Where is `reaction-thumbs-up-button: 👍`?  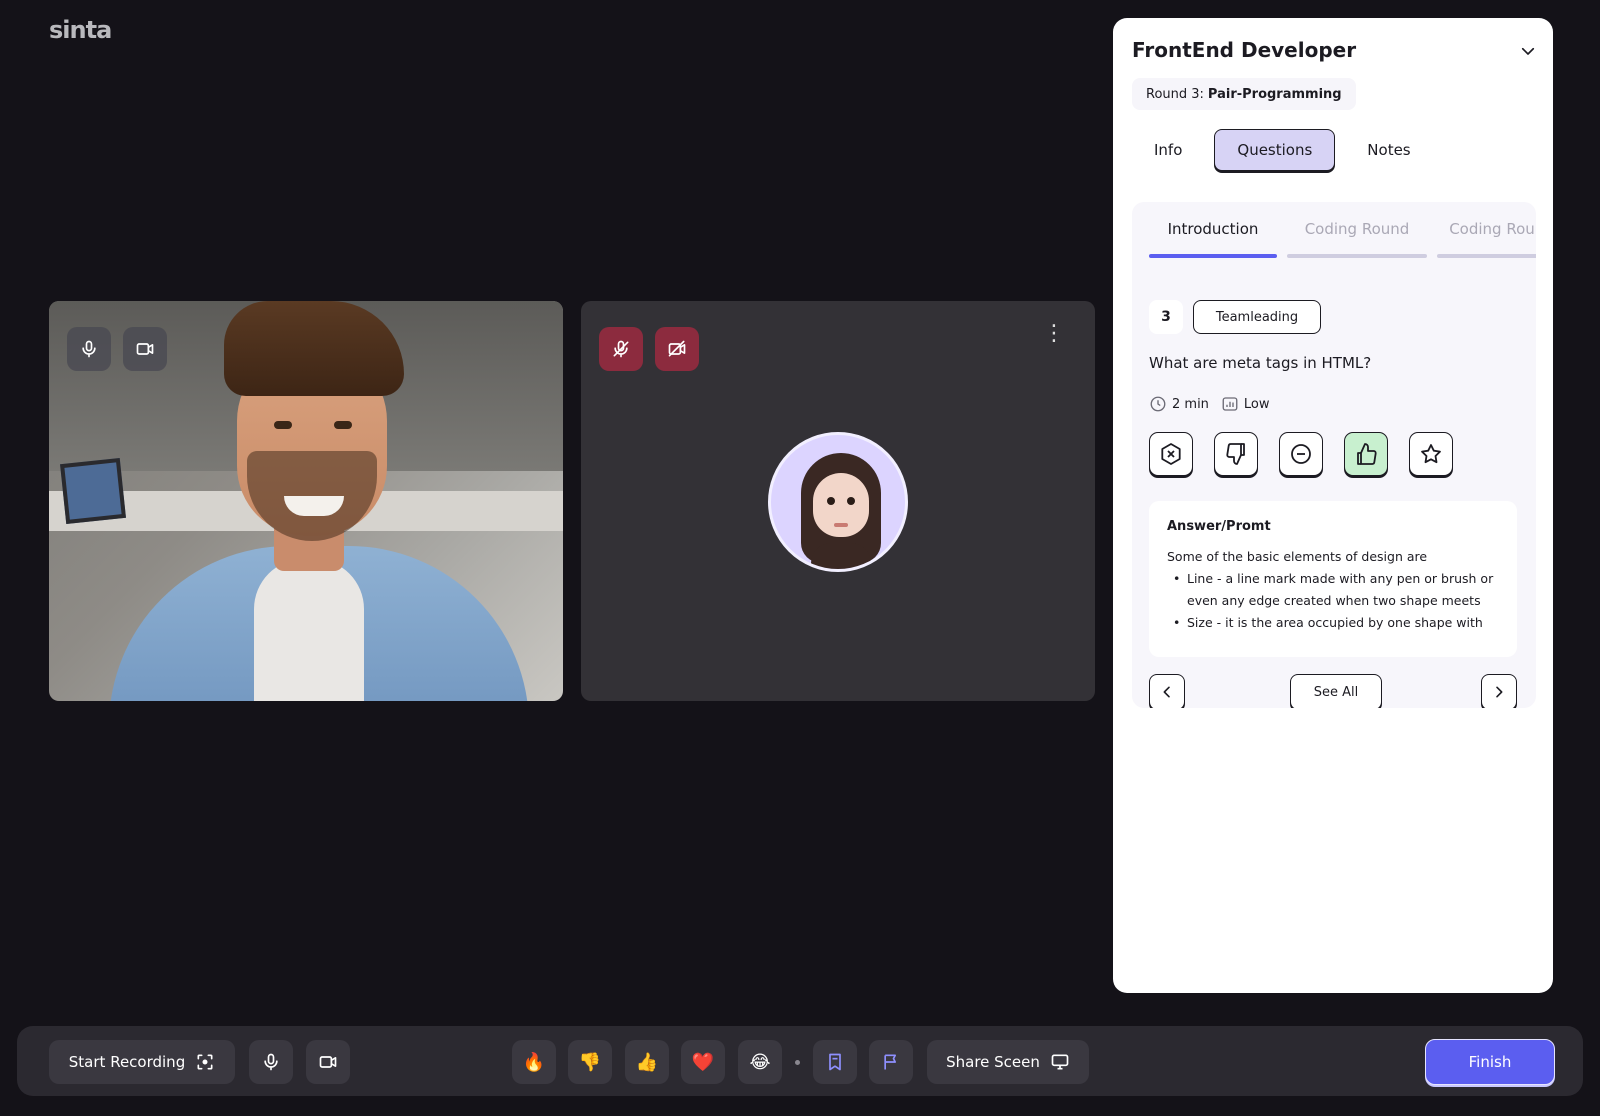
reaction-thumbs-up-button: 👍 is located at coordinates (647, 1062).